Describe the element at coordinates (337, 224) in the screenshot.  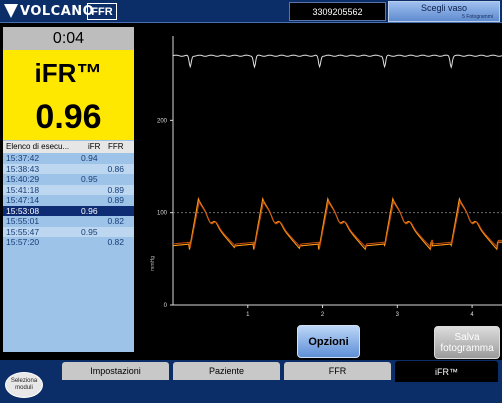
I see `pd-pressure-line` at that location.